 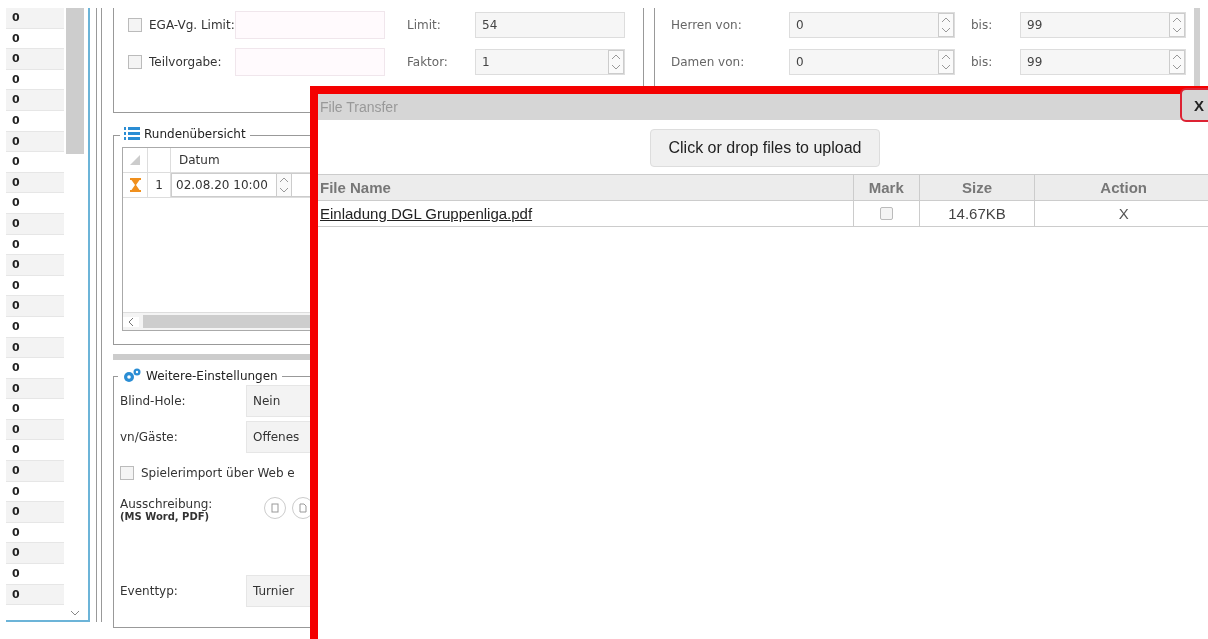 I want to click on field-label: Damen von:, so click(x=708, y=62).